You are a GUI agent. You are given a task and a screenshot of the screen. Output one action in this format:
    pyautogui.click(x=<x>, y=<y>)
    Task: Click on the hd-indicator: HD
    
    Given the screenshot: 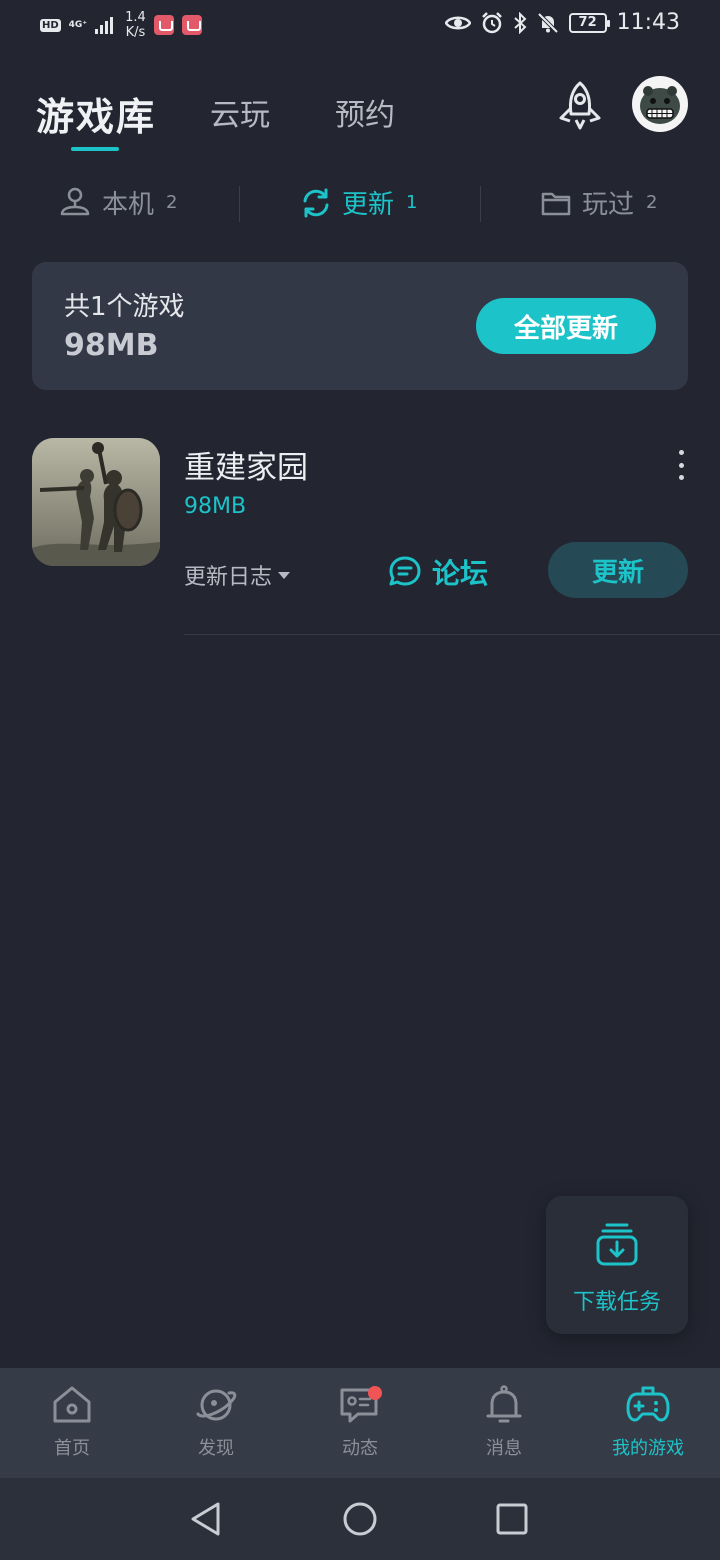 What is the action you would take?
    pyautogui.click(x=50, y=25)
    